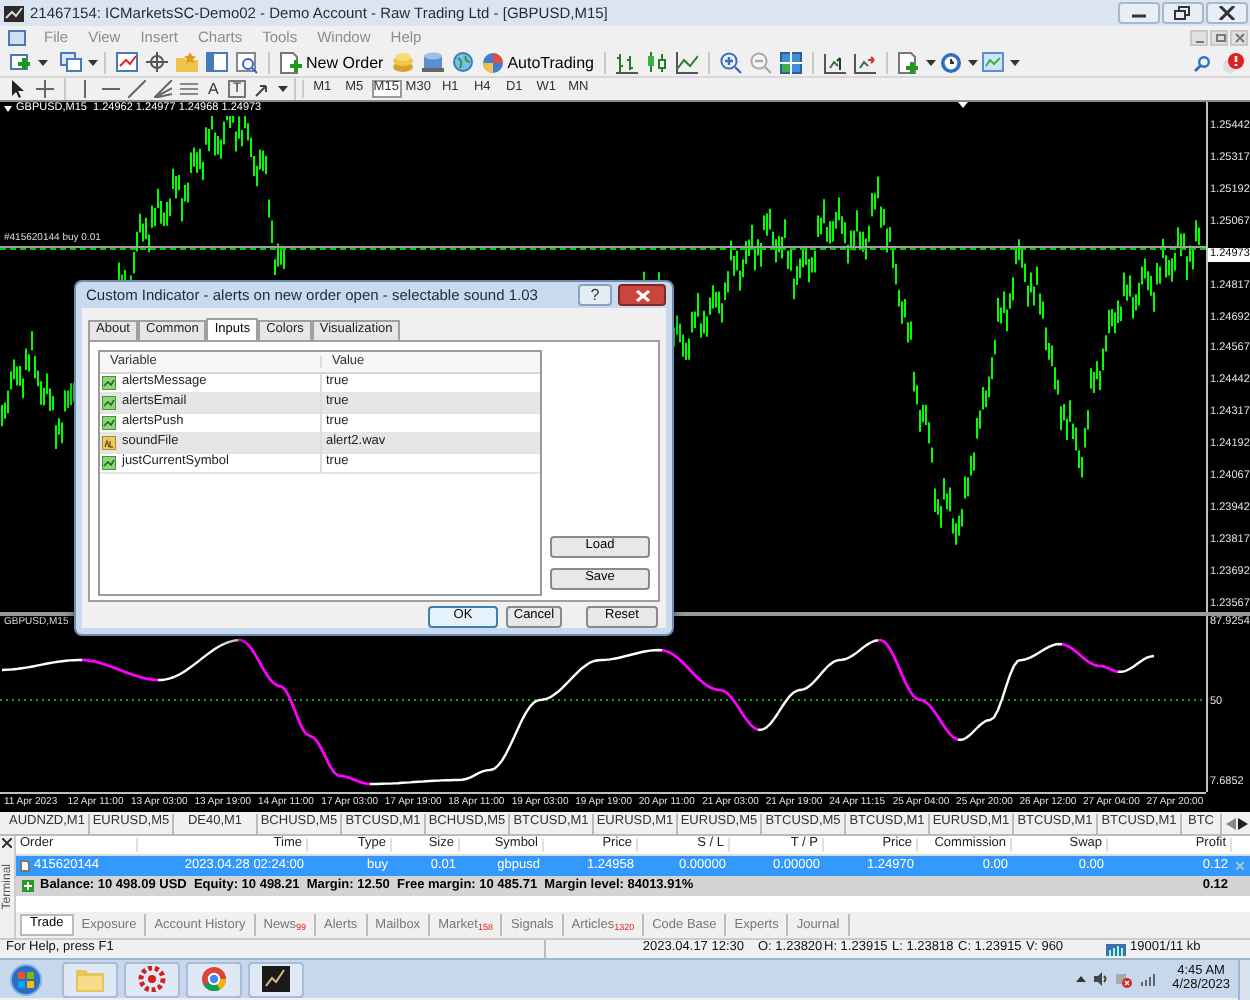  Describe the element at coordinates (730, 63) in the screenshot. I see `zoom-in-icon` at that location.